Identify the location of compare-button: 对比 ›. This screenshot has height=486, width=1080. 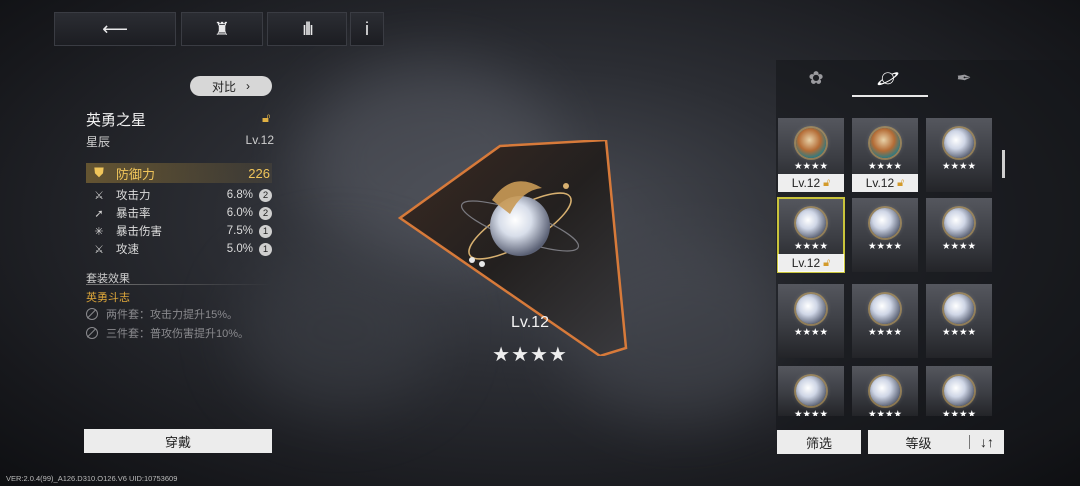
(231, 86).